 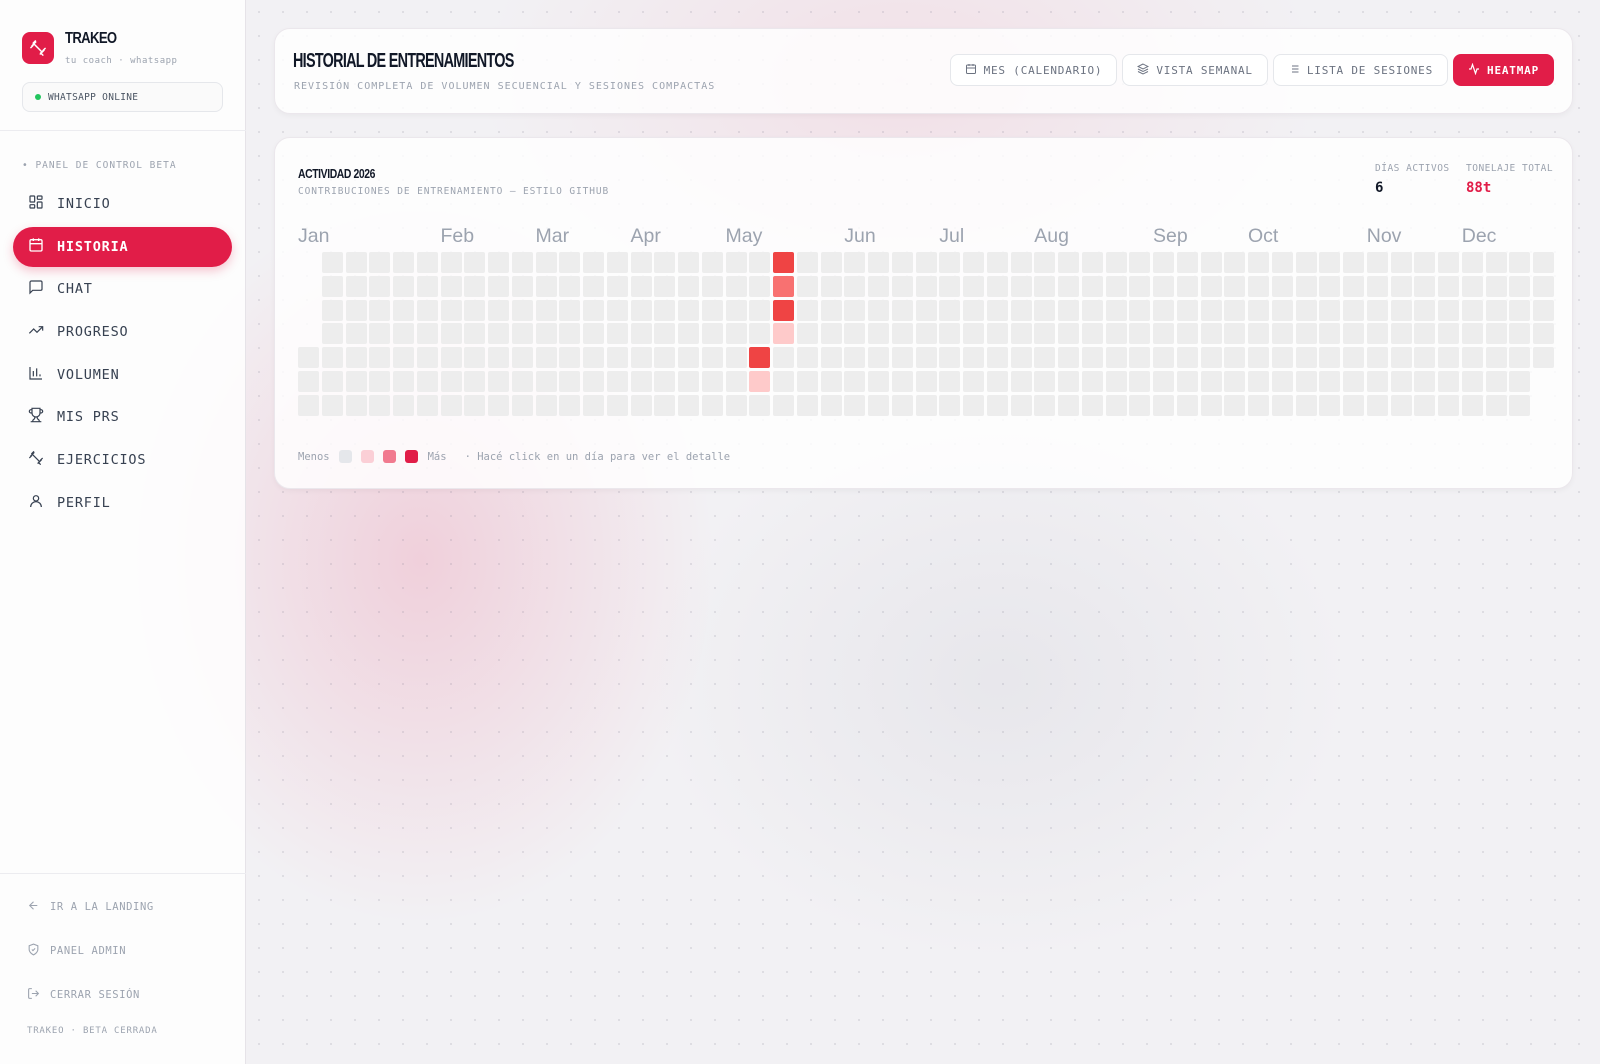 What do you see at coordinates (90, 907) in the screenshot?
I see `landing-link: IR A LA LANDING` at bounding box center [90, 907].